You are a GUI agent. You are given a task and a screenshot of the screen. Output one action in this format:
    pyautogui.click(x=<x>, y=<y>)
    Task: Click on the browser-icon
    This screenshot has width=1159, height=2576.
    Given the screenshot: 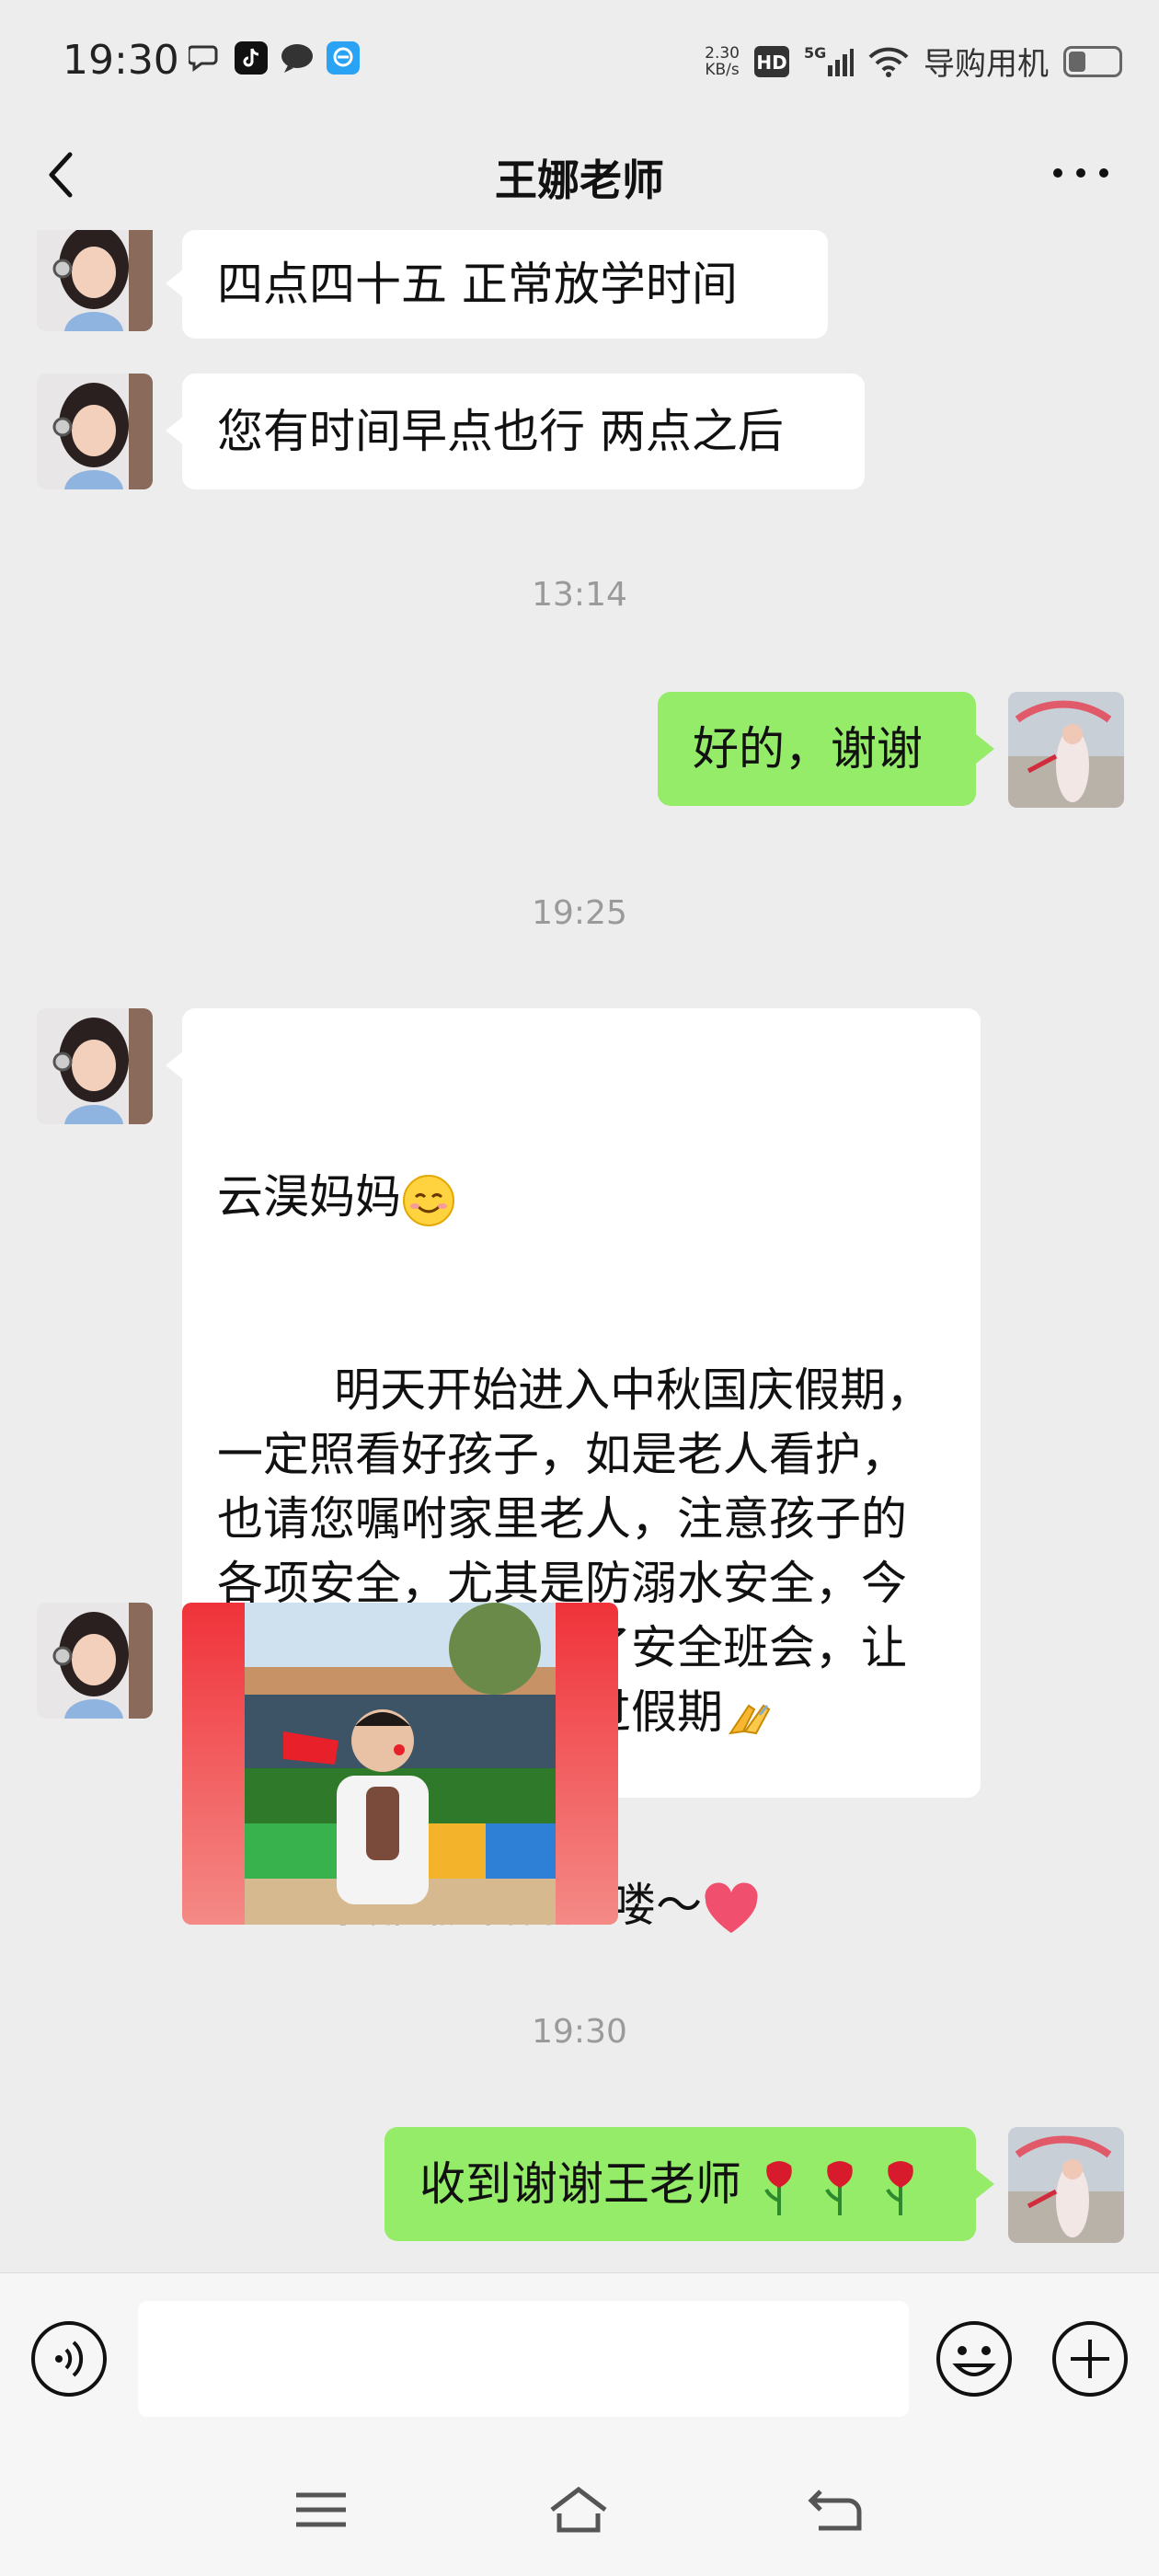 What is the action you would take?
    pyautogui.click(x=343, y=58)
    